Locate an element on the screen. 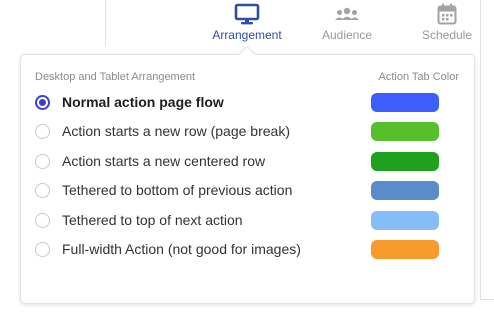 The image size is (494, 316). option-label: Normal action page flow is located at coordinates (143, 102).